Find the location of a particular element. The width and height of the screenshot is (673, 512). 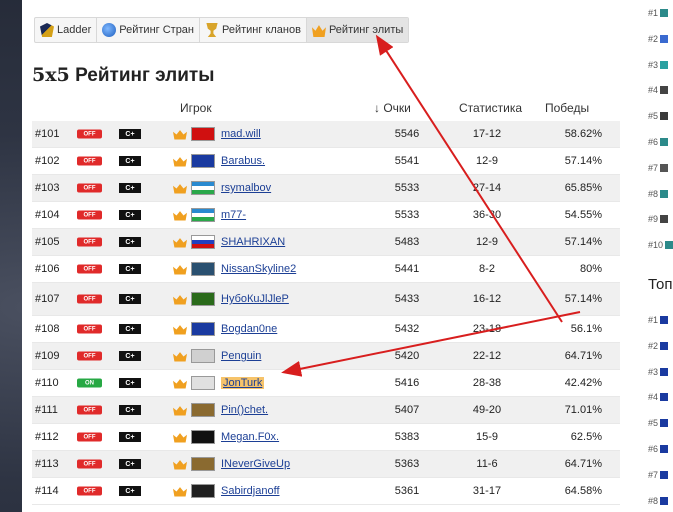

sidebar-top-item: #7 is located at coordinates (658, 475).